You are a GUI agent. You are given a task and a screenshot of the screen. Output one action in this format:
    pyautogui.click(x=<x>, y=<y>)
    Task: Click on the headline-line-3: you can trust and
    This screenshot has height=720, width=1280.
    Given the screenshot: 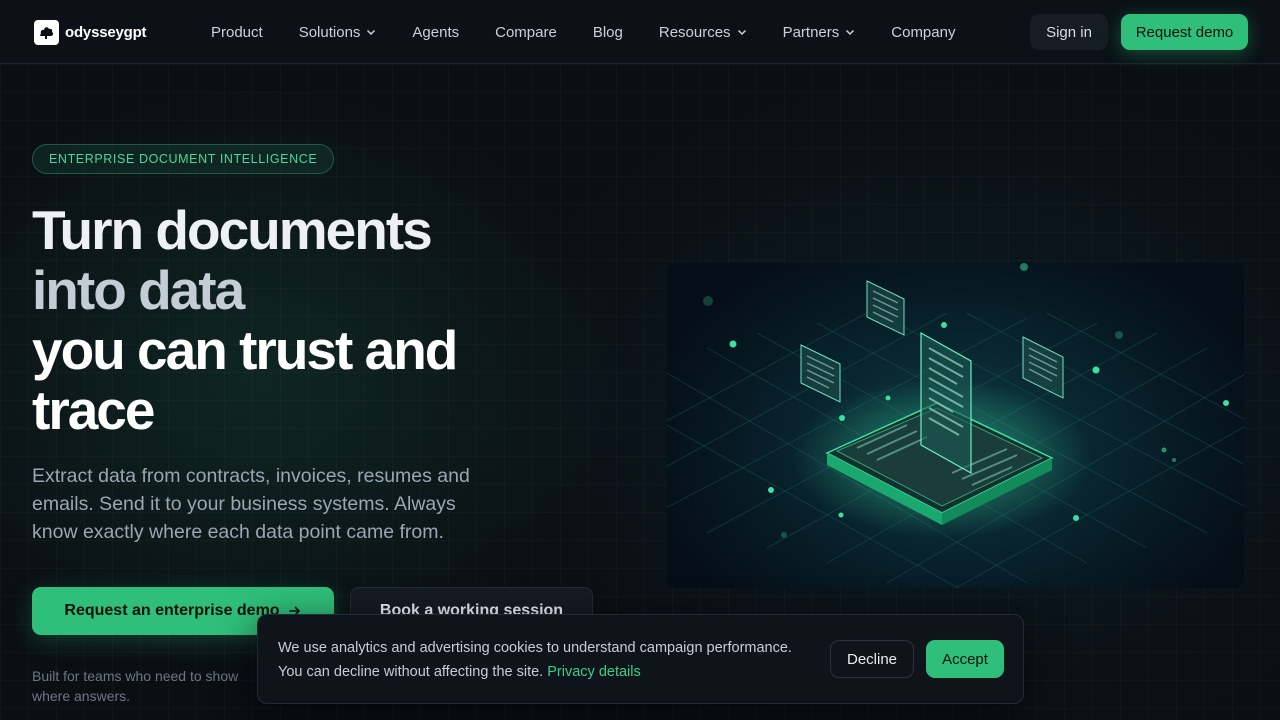 What is the action you would take?
    pyautogui.click(x=245, y=350)
    